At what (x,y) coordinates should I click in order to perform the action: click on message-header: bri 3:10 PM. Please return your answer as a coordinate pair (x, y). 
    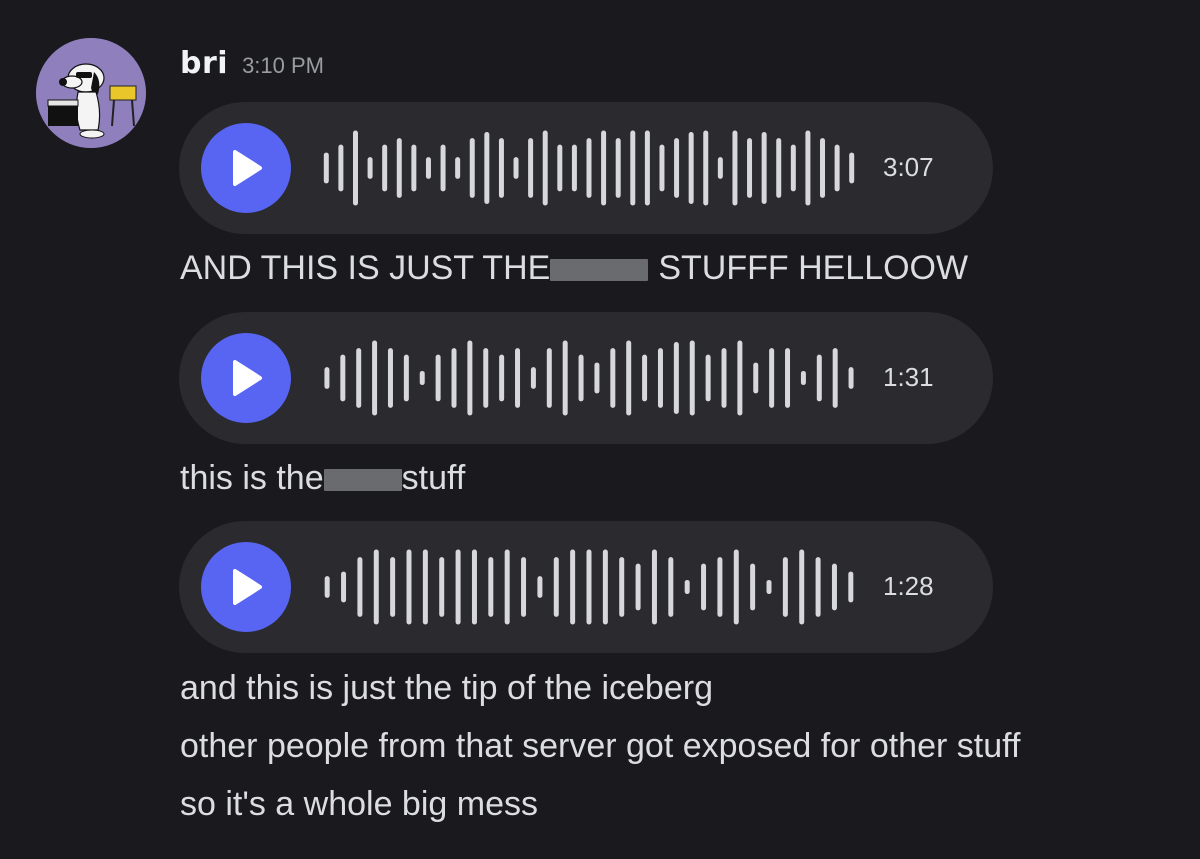
    Looking at the image, I should click on (252, 63).